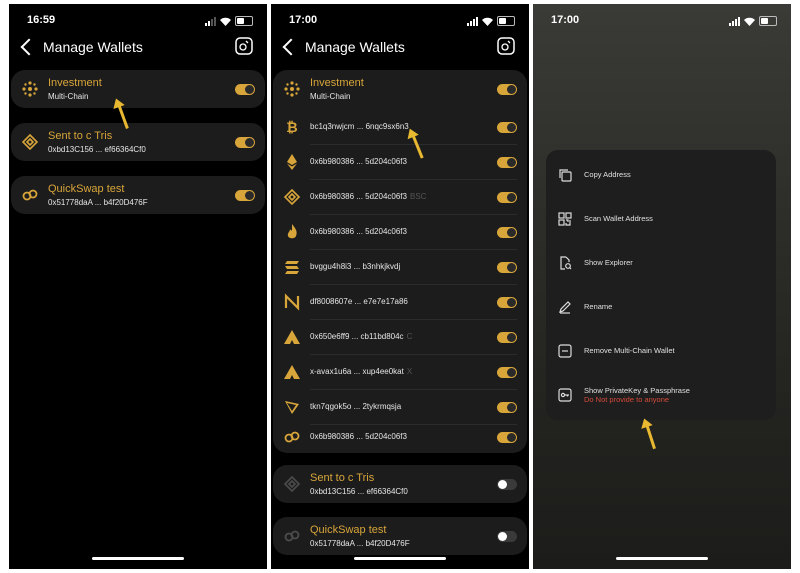 This screenshot has width=800, height=573. Describe the element at coordinates (768, 21) in the screenshot. I see `battery-icon` at that location.